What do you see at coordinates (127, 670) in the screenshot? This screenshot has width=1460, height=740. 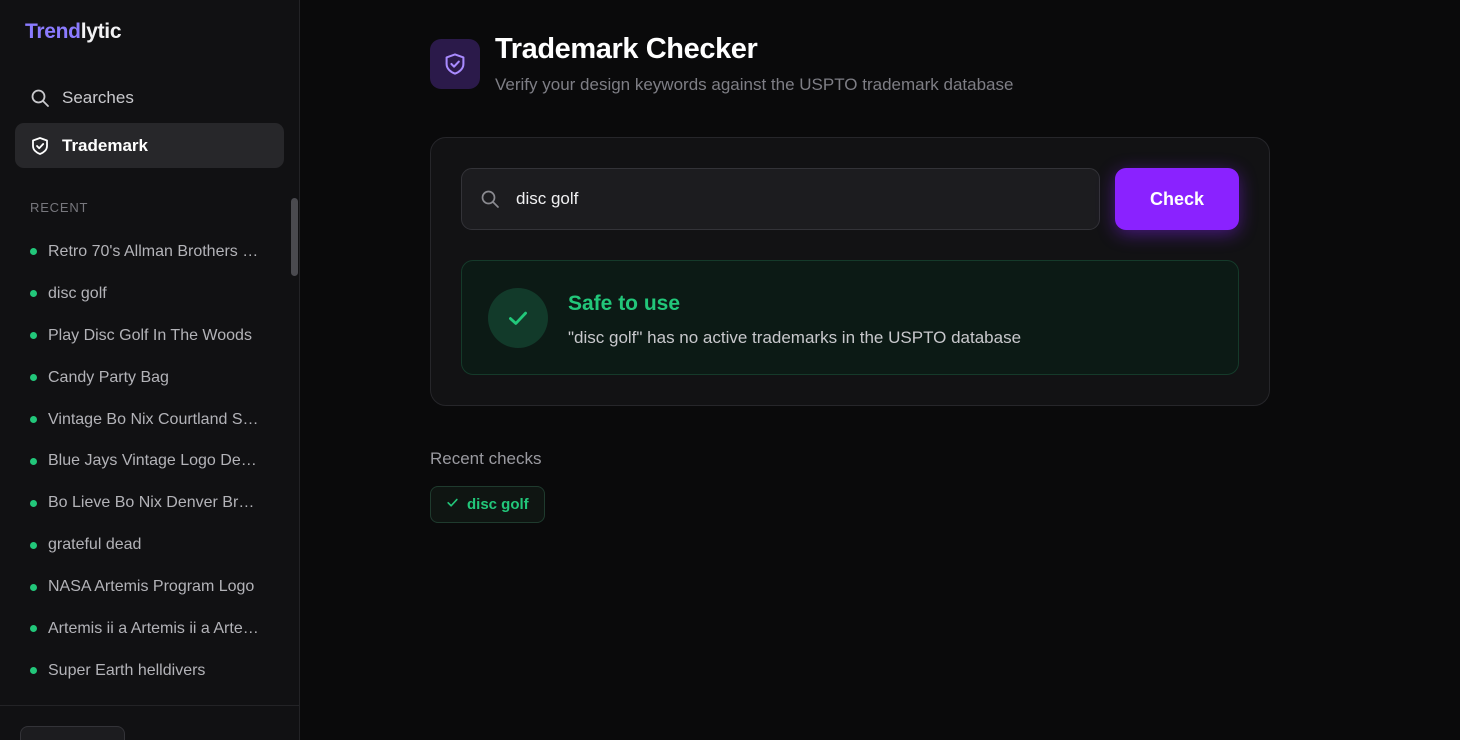 I see `recent-item-label: Super Earth helldivers` at bounding box center [127, 670].